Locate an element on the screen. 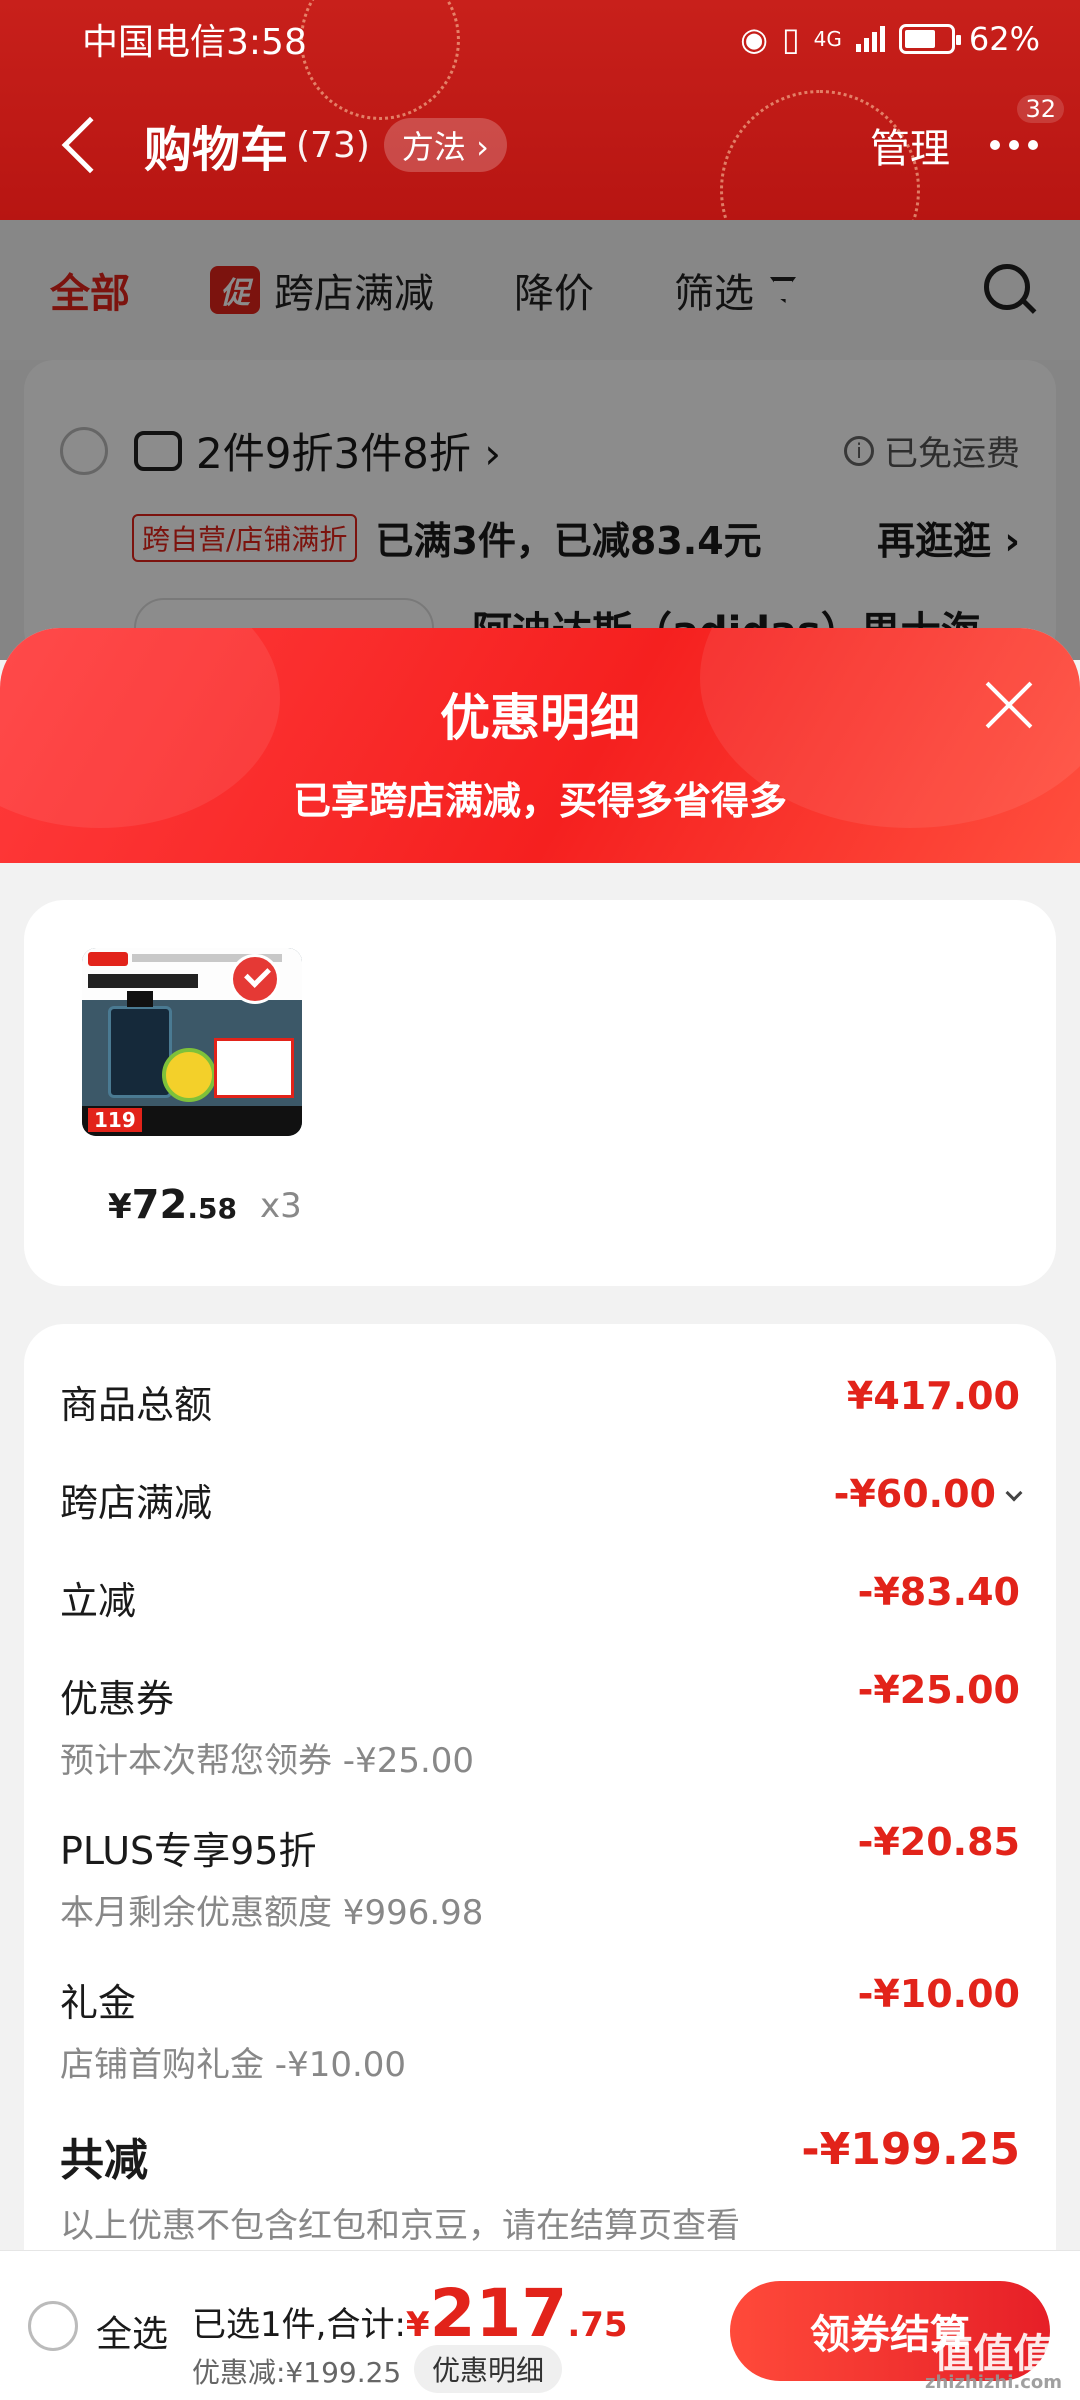 This screenshot has width=1080, height=2400. watermark-url: zhizhizhi.com is located at coordinates (993, 2382).